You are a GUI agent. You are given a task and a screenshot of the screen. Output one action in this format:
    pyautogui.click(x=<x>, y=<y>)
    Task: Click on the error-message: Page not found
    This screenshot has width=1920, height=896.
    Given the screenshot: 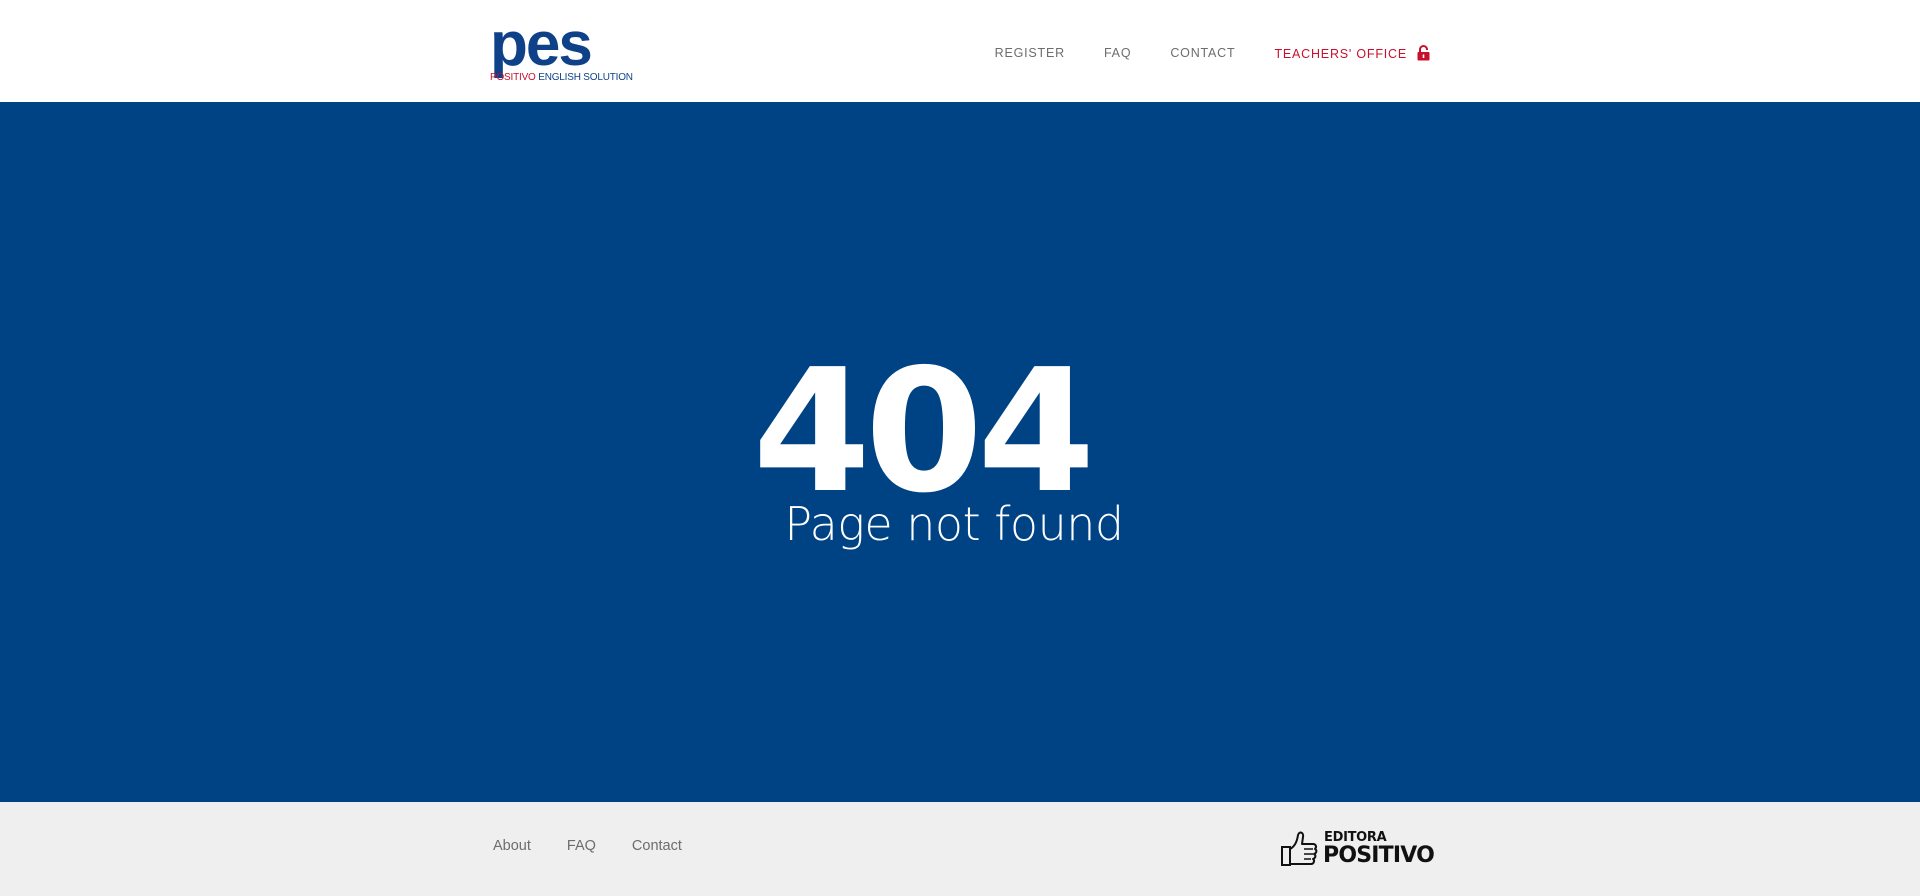 What is the action you would take?
    pyautogui.click(x=954, y=524)
    